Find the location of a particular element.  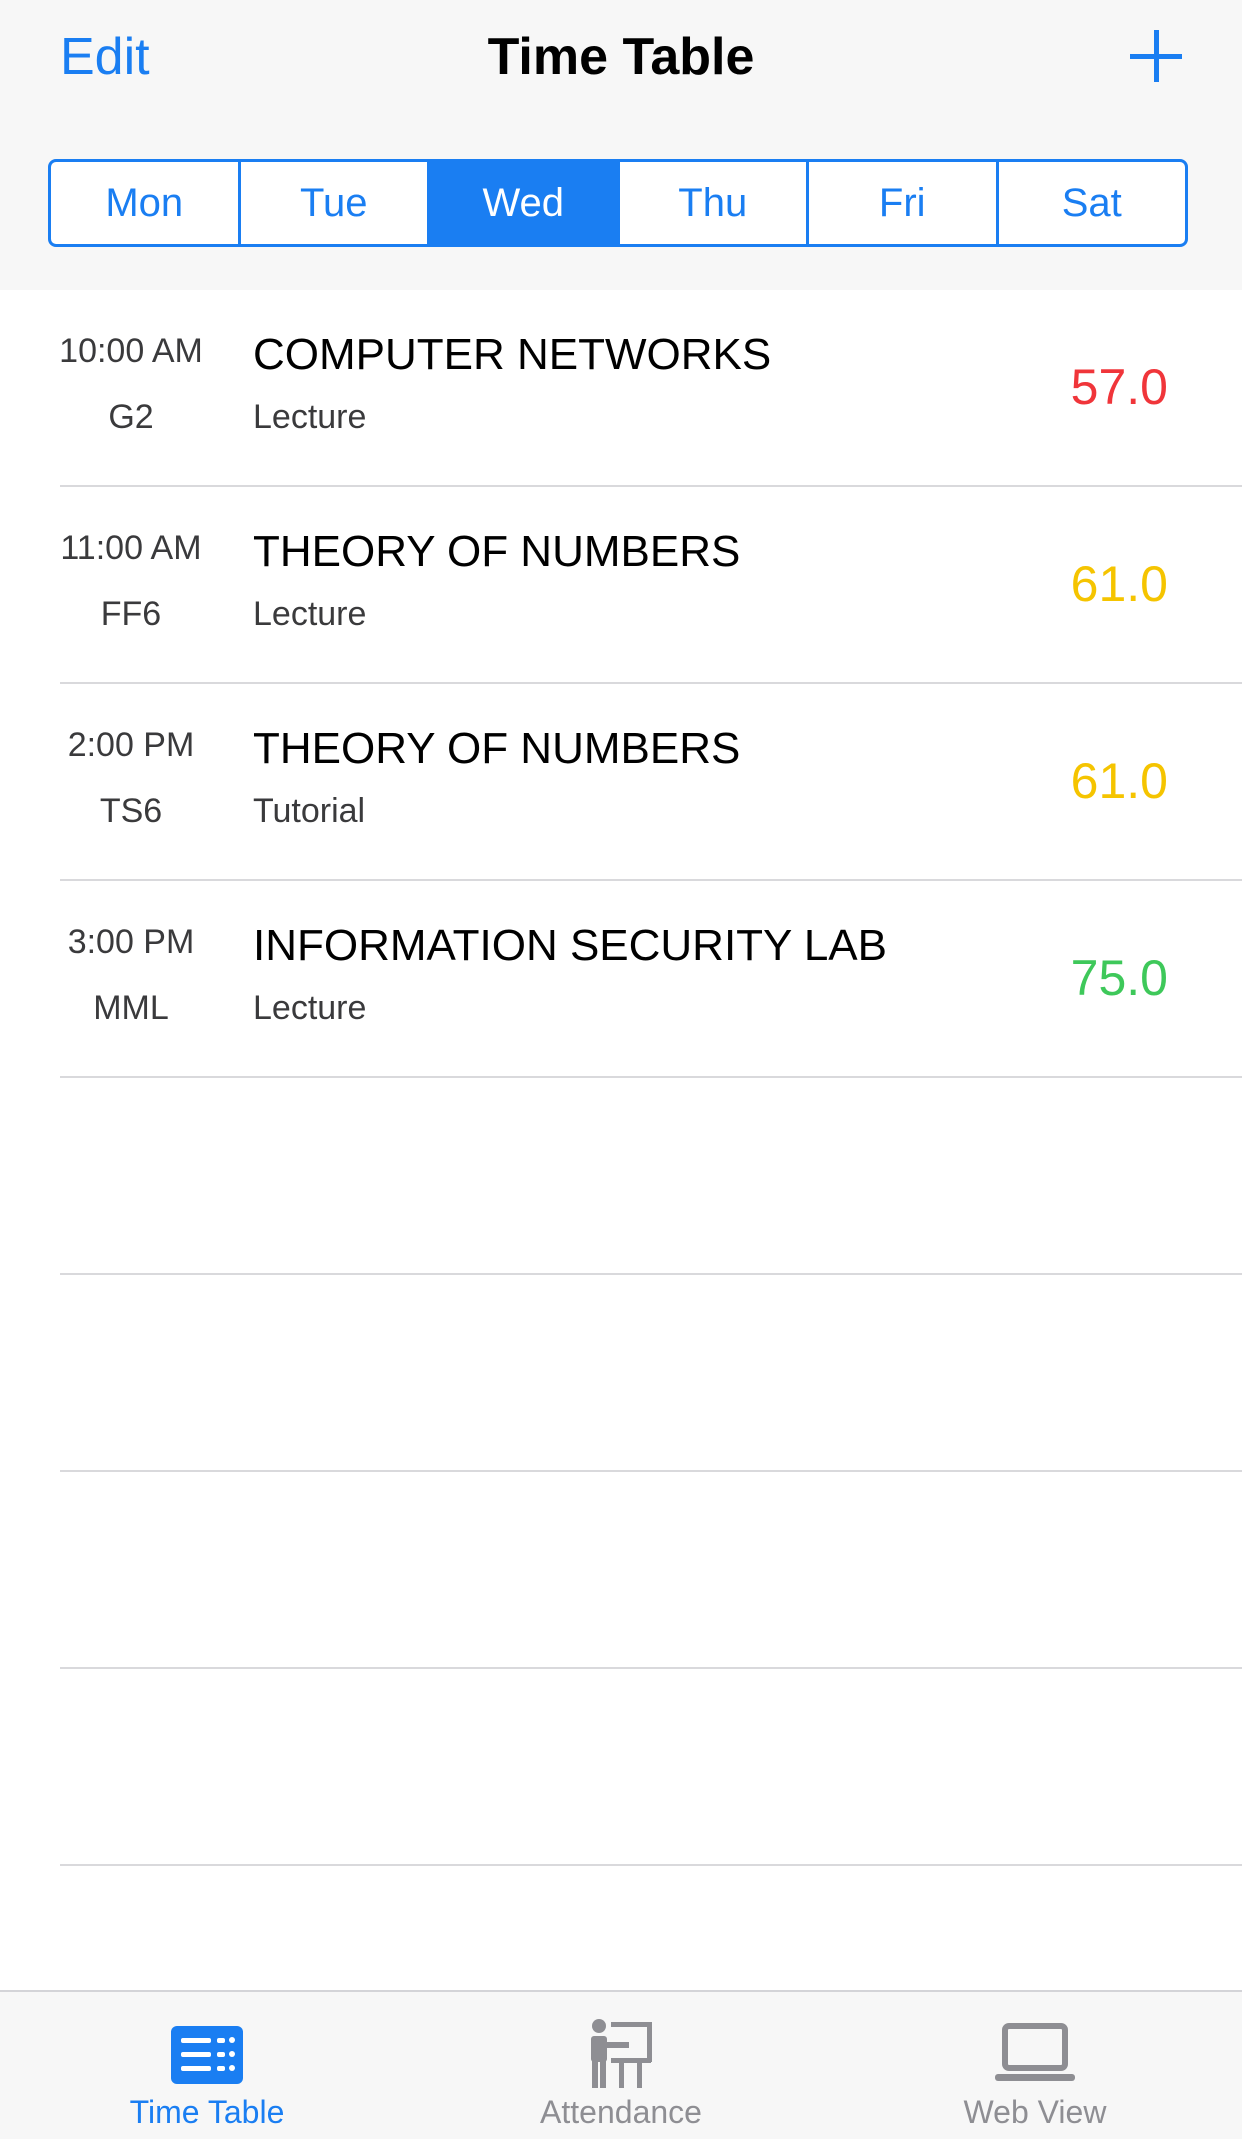

class-time: 10:00 AM is located at coordinates (131, 351).